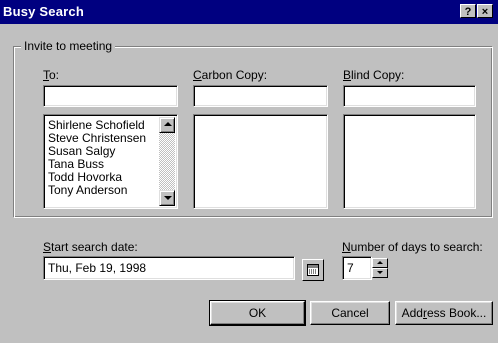 The width and height of the screenshot is (498, 343). I want to click on title-bar: Busy Search ? ×, so click(249, 12).